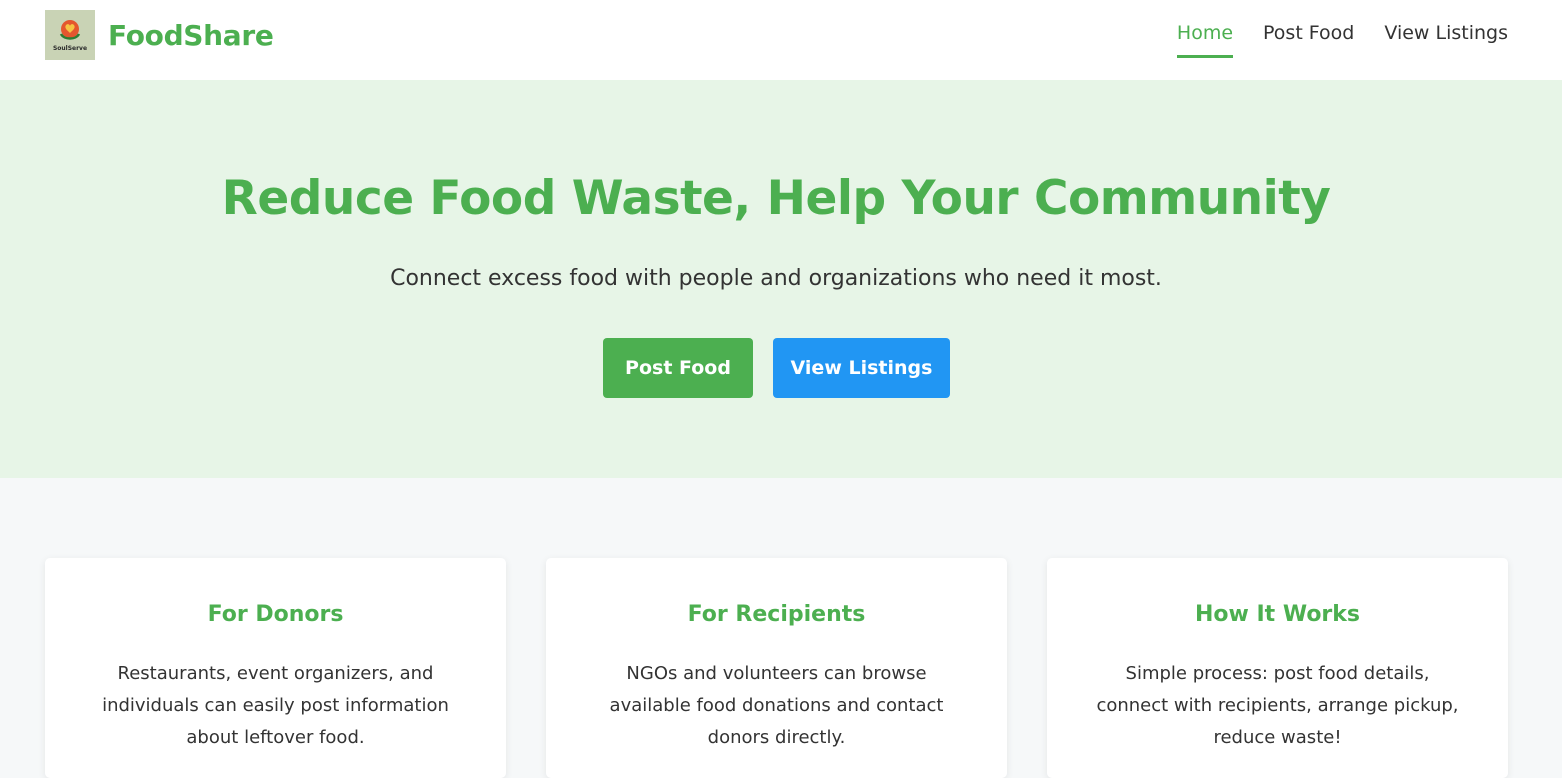 Image resolution: width=1562 pixels, height=778 pixels. I want to click on hero-title: Reduce Food Waste, Help Your Community, so click(776, 198).